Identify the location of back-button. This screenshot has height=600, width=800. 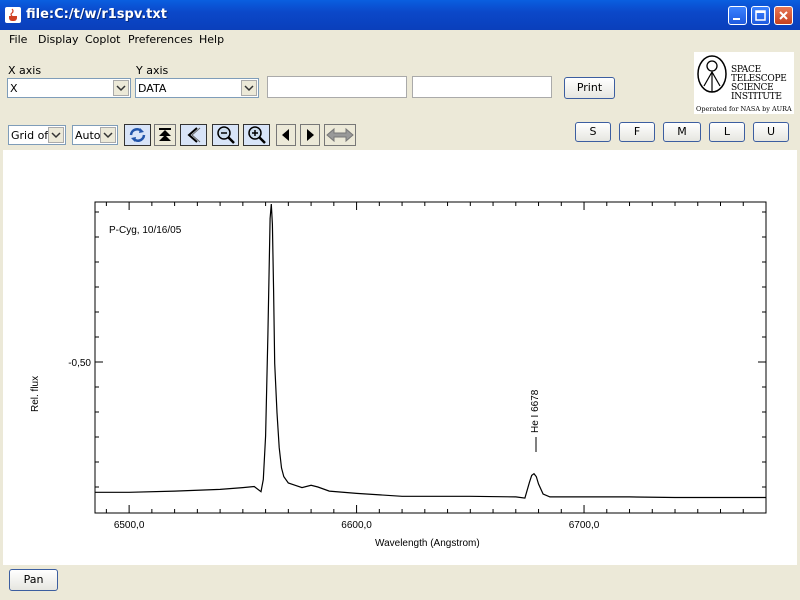
(193, 135).